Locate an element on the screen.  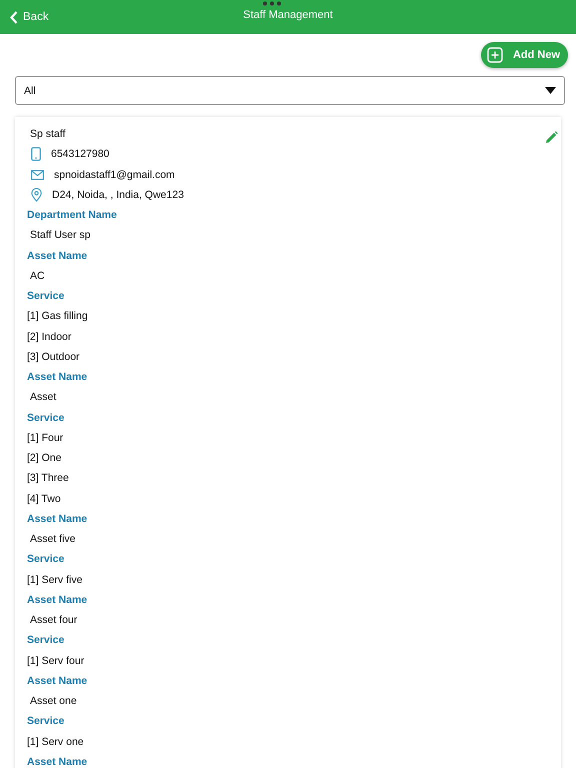
mail-icon is located at coordinates (37, 175).